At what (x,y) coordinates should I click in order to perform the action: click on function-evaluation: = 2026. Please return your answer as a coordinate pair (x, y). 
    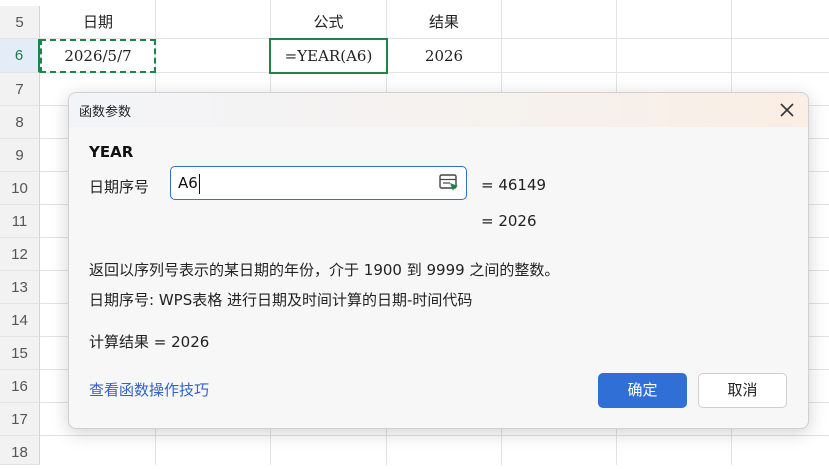
    Looking at the image, I should click on (509, 221).